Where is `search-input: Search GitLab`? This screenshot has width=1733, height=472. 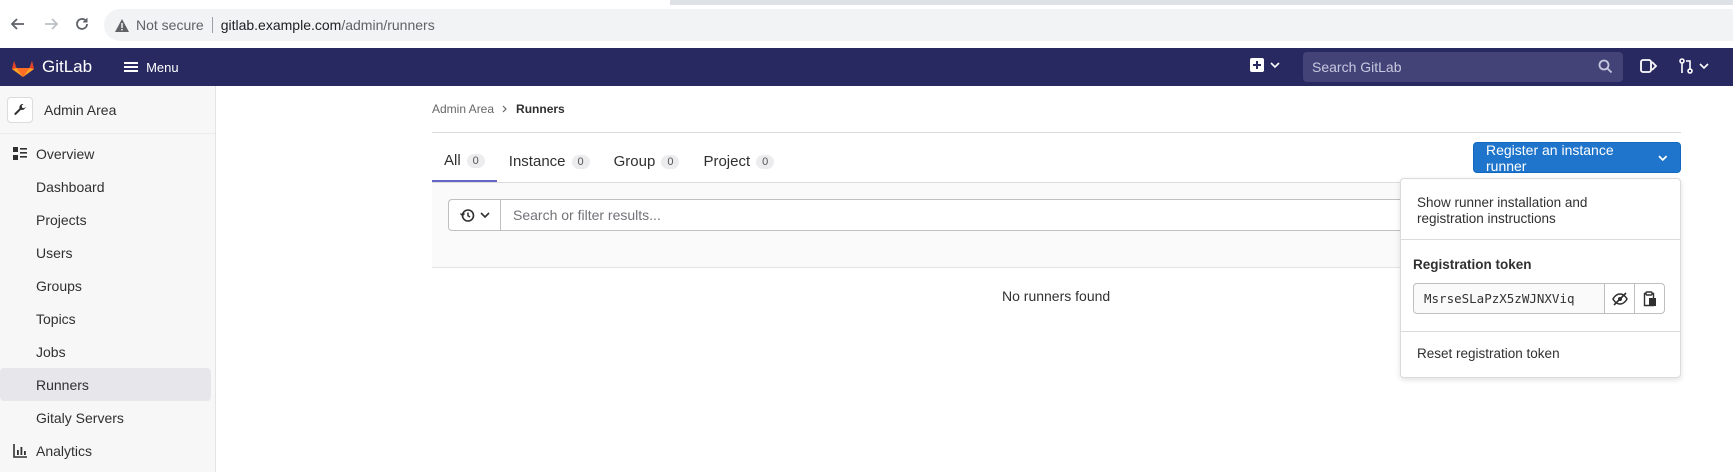 search-input: Search GitLab is located at coordinates (1463, 67).